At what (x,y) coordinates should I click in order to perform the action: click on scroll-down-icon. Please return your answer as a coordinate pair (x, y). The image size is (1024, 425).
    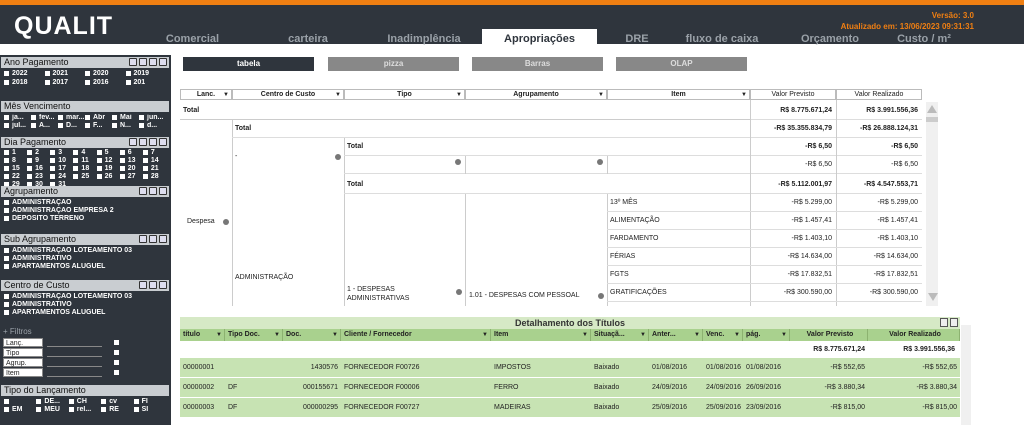
    Looking at the image, I should click on (933, 295).